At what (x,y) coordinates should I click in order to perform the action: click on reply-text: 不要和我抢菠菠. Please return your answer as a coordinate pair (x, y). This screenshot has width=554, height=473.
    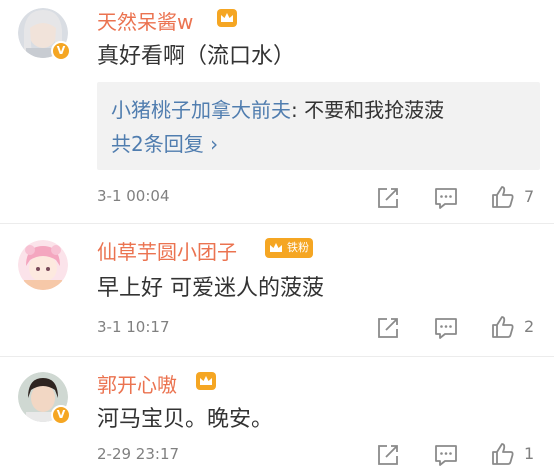
    Looking at the image, I should click on (374, 110).